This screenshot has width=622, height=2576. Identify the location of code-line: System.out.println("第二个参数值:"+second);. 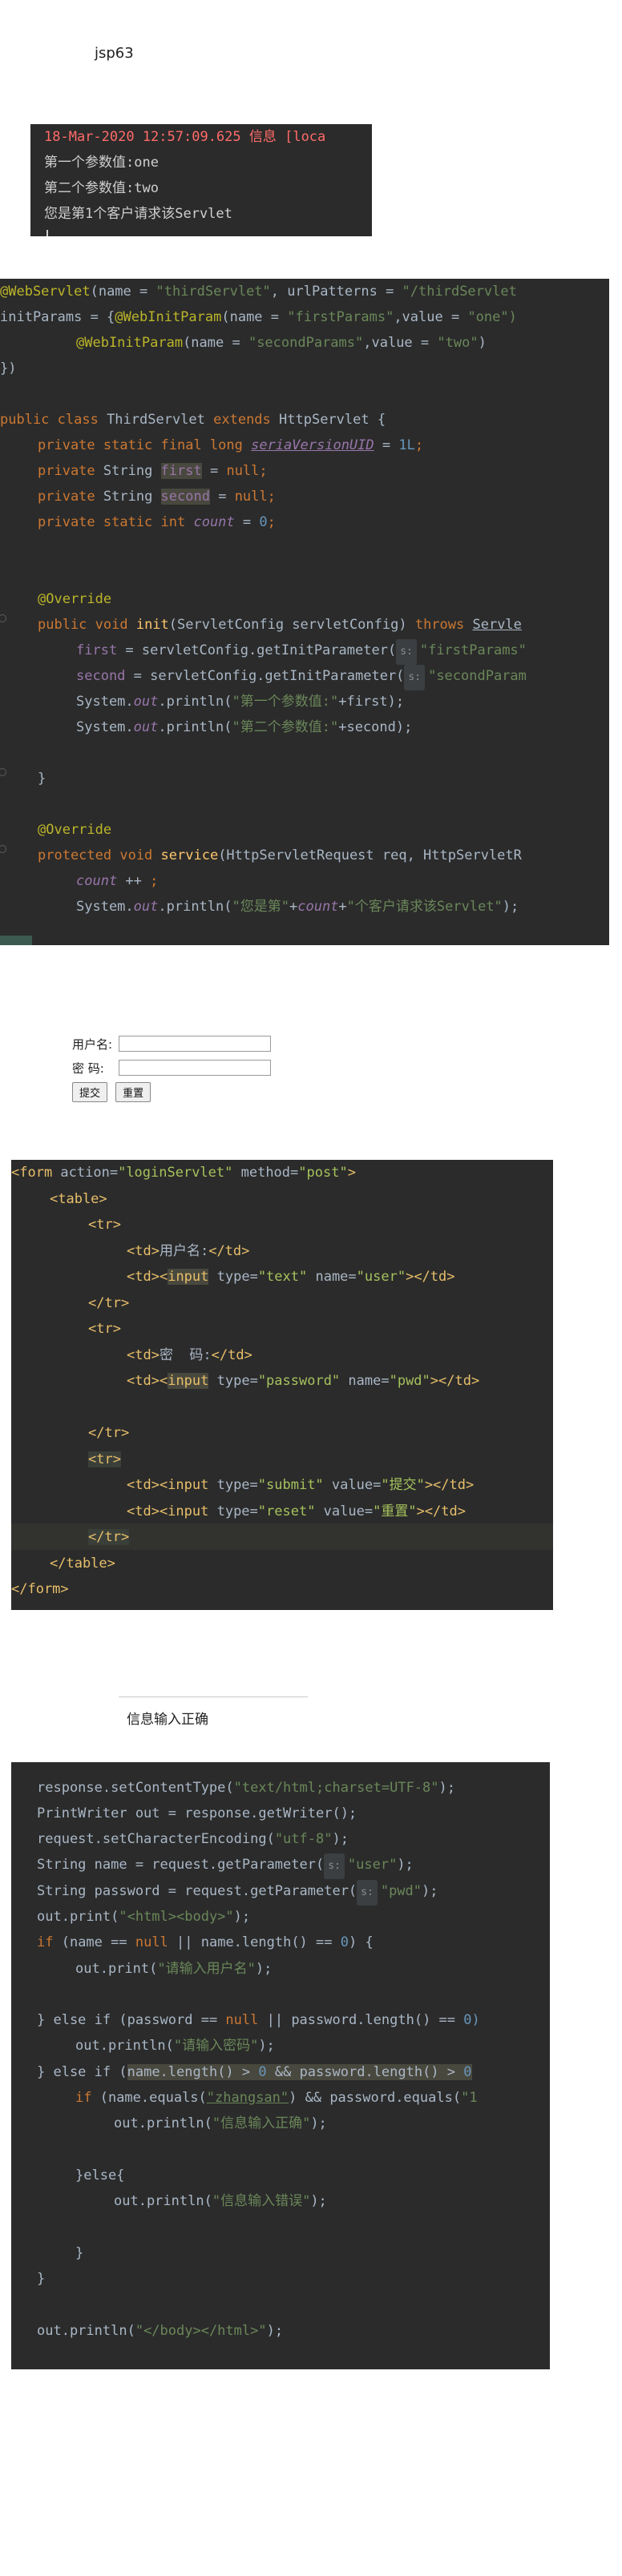
(244, 727).